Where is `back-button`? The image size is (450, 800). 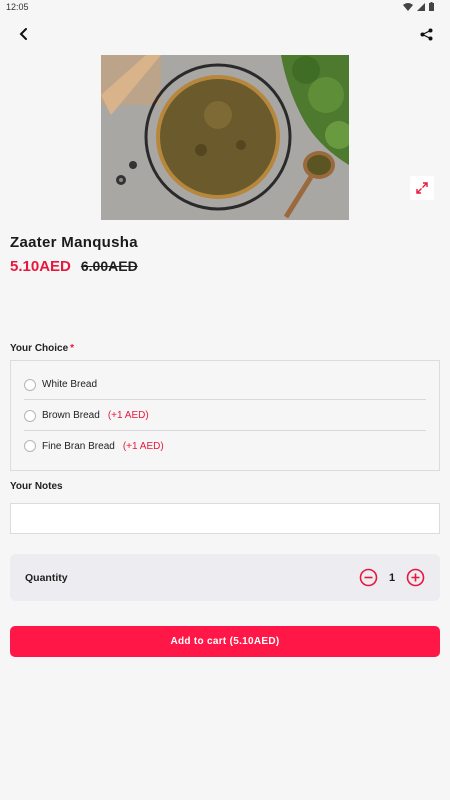 back-button is located at coordinates (24, 34).